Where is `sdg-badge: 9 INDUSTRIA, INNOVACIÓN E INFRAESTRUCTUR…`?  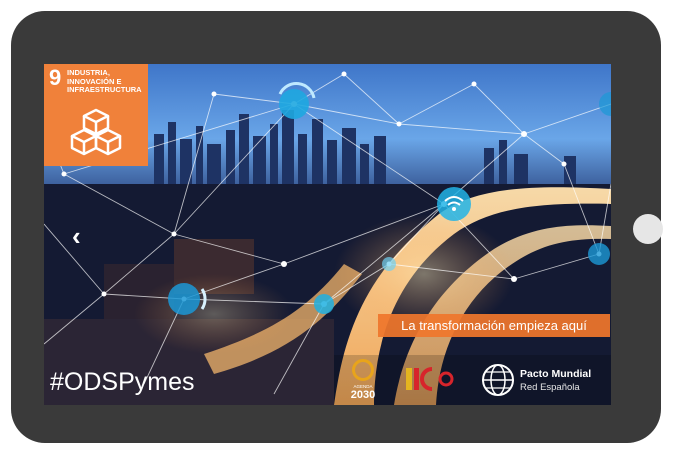 sdg-badge: 9 INDUSTRIA, INNOVACIÓN E INFRAESTRUCTUR… is located at coordinates (96, 115).